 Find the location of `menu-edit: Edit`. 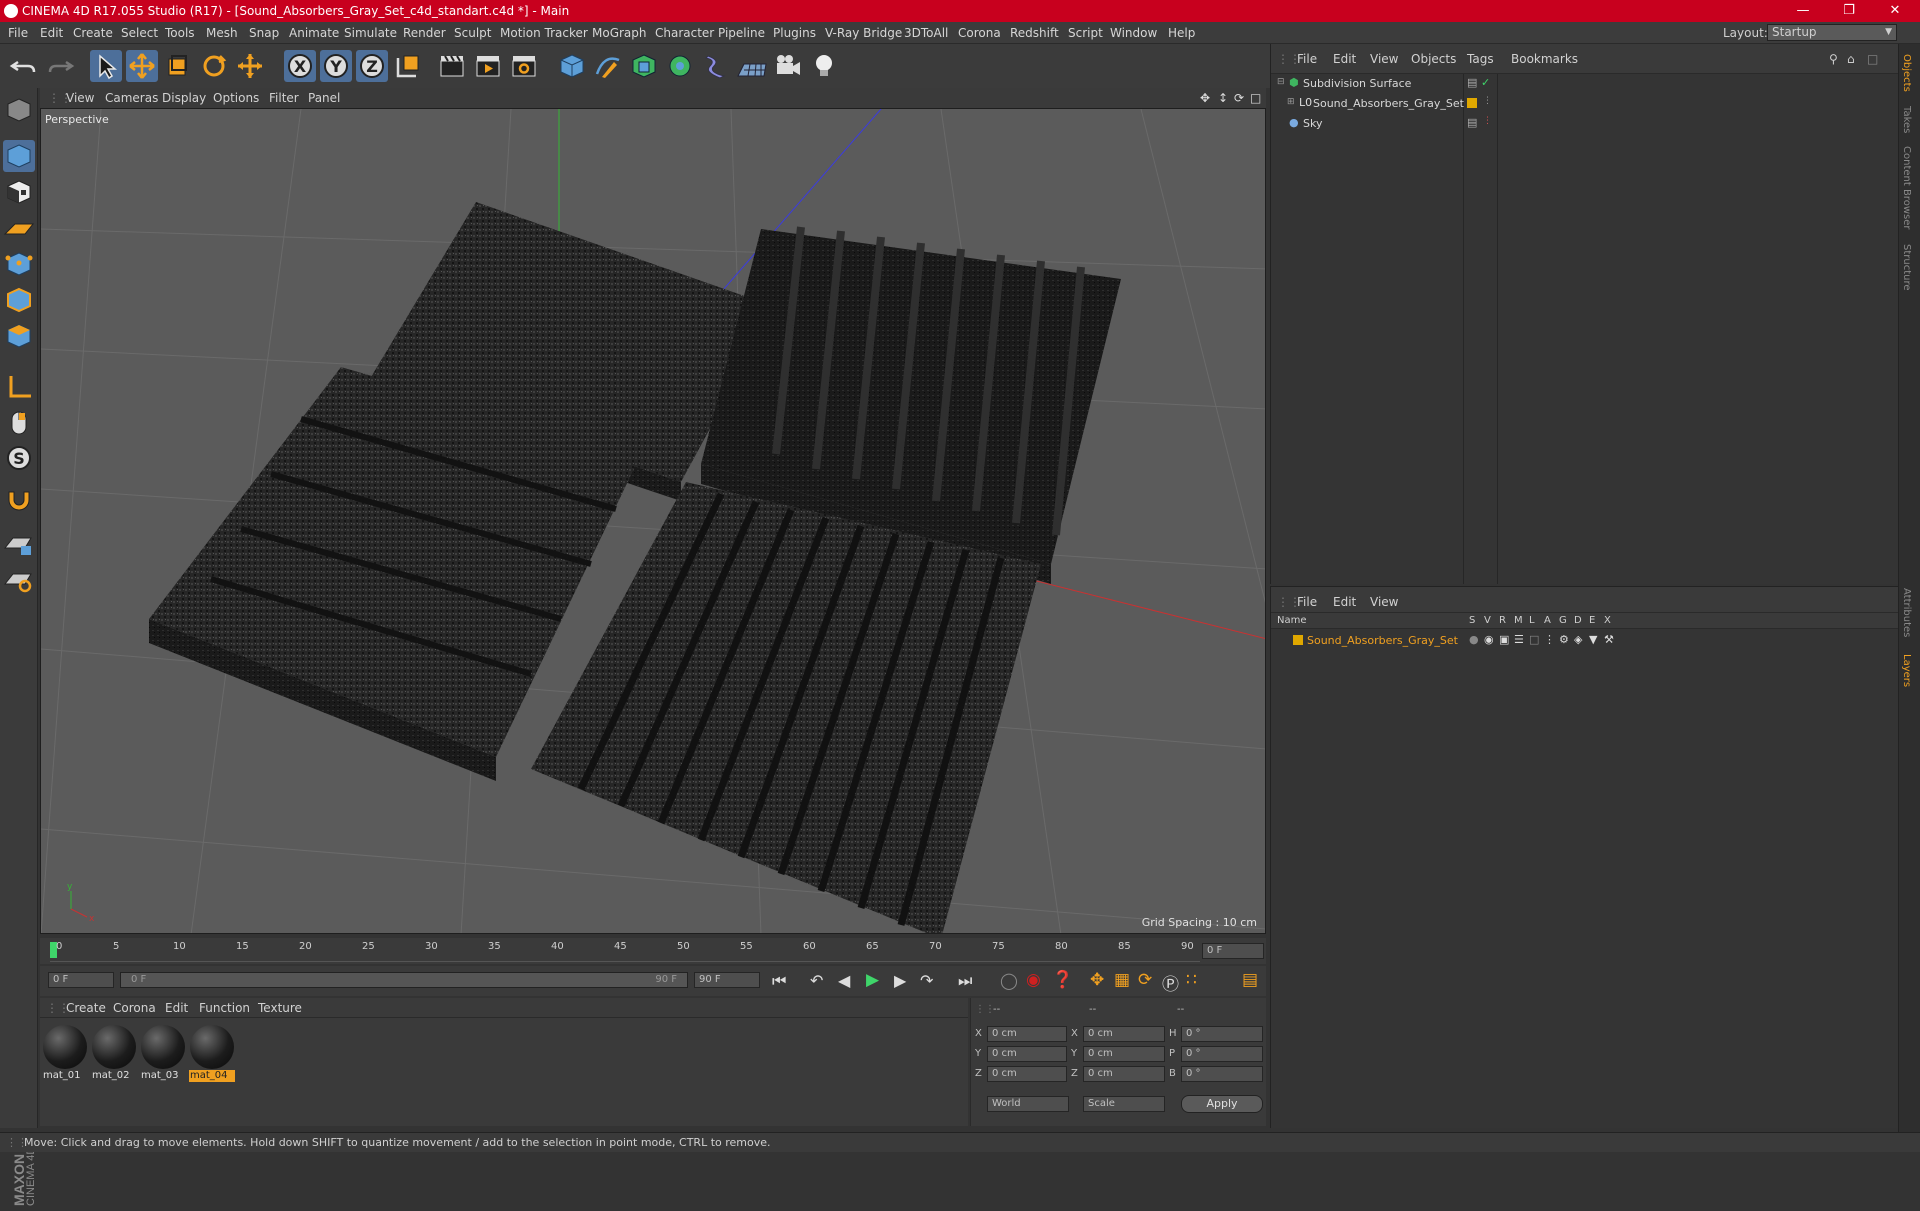

menu-edit: Edit is located at coordinates (51, 33).